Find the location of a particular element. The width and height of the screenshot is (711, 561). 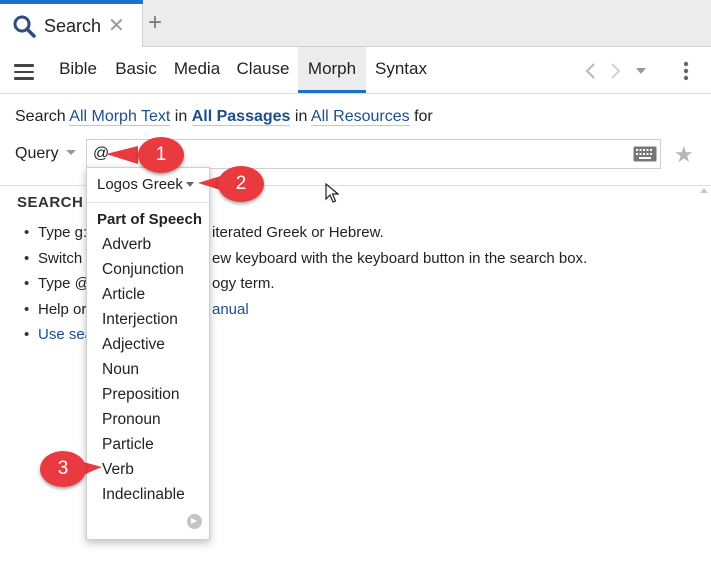

list-item: Type @ is located at coordinates (58, 288).